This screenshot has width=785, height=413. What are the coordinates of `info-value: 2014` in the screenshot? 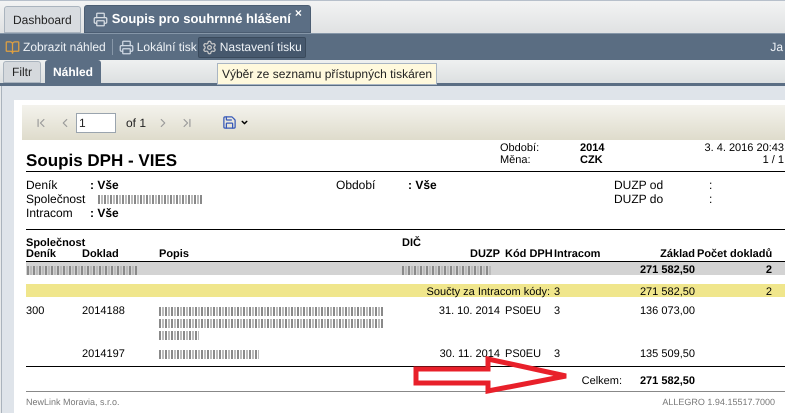 It's located at (593, 148).